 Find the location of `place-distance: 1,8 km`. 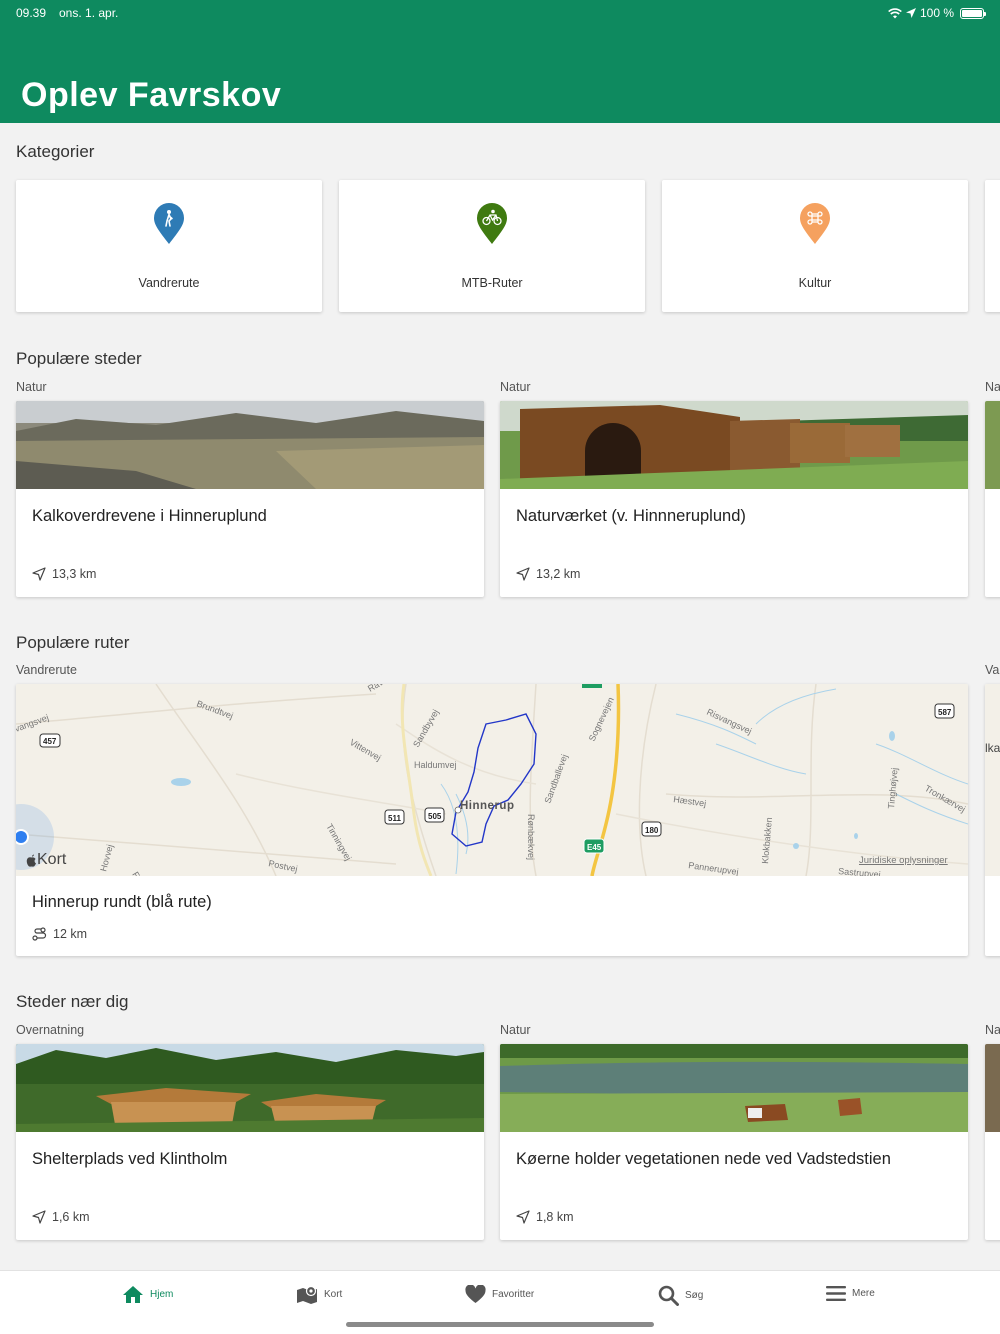

place-distance: 1,8 km is located at coordinates (545, 1217).